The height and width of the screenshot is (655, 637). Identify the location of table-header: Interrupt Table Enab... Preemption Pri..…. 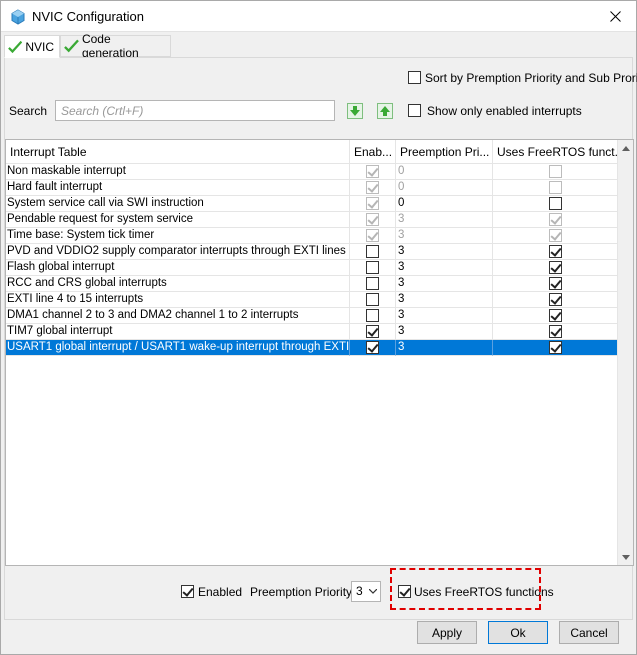
(312, 152).